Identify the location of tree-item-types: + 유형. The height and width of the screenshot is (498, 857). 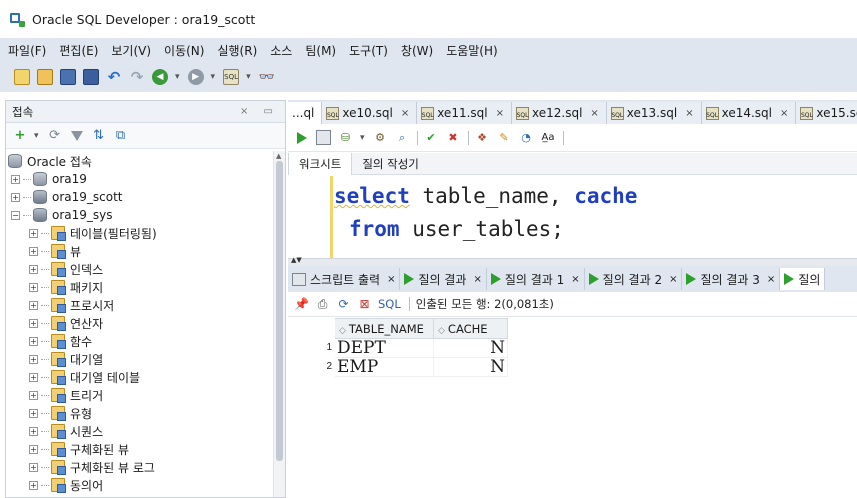
(145, 413).